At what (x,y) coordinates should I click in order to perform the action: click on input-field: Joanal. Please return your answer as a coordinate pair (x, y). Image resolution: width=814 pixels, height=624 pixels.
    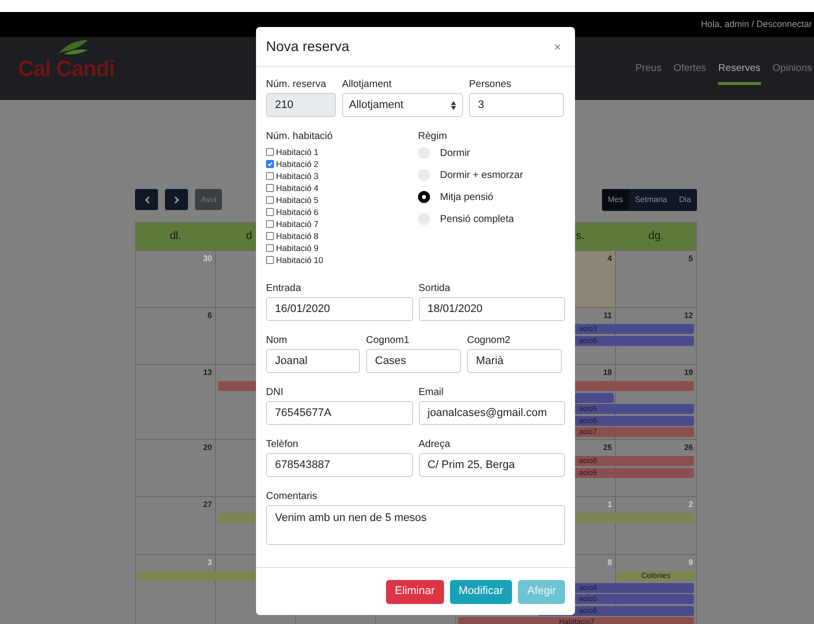
    Looking at the image, I should click on (313, 361).